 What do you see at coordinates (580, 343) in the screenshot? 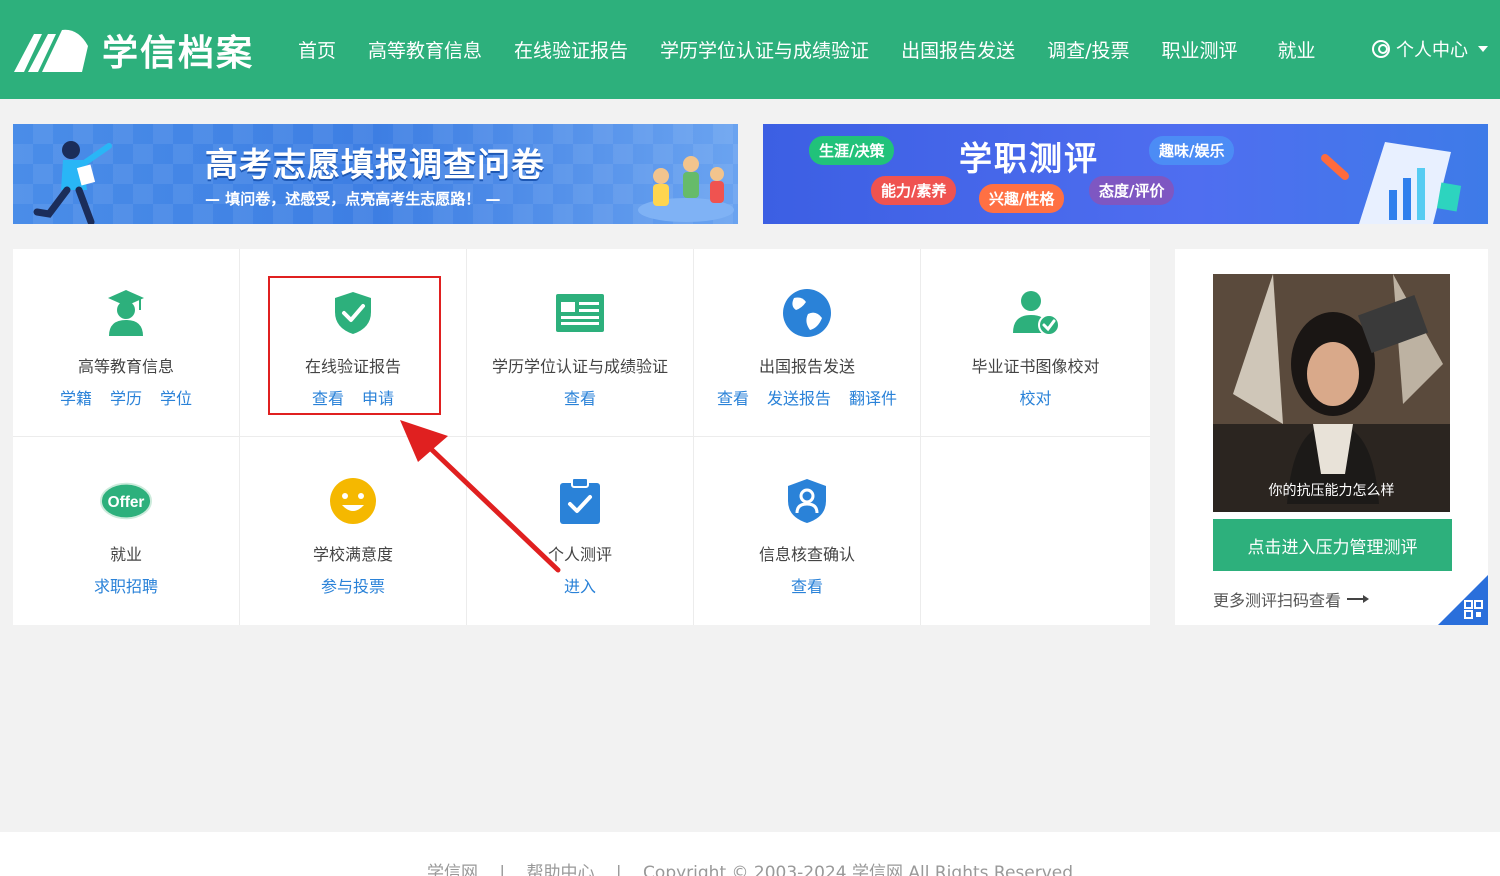
I see `grid-item-degree-verification: 学历学位认证与成绩验证 查看` at bounding box center [580, 343].